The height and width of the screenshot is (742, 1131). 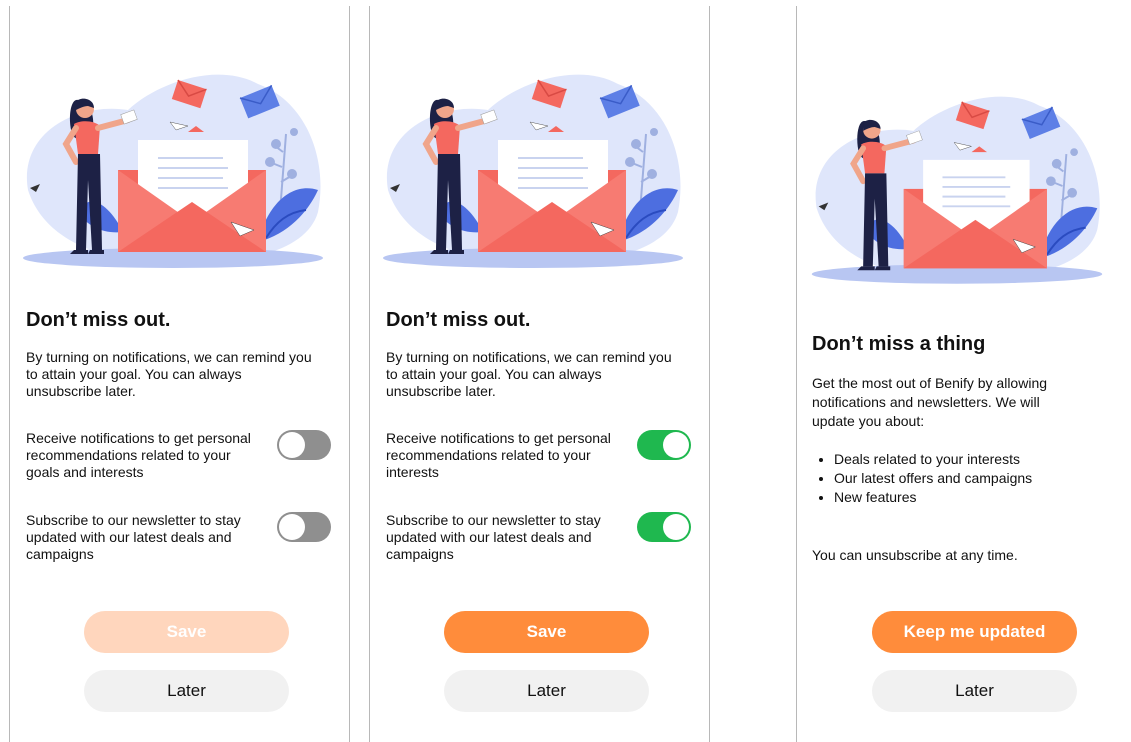 I want to click on keep-me-updated-button: Keep me updated, so click(x=974, y=632).